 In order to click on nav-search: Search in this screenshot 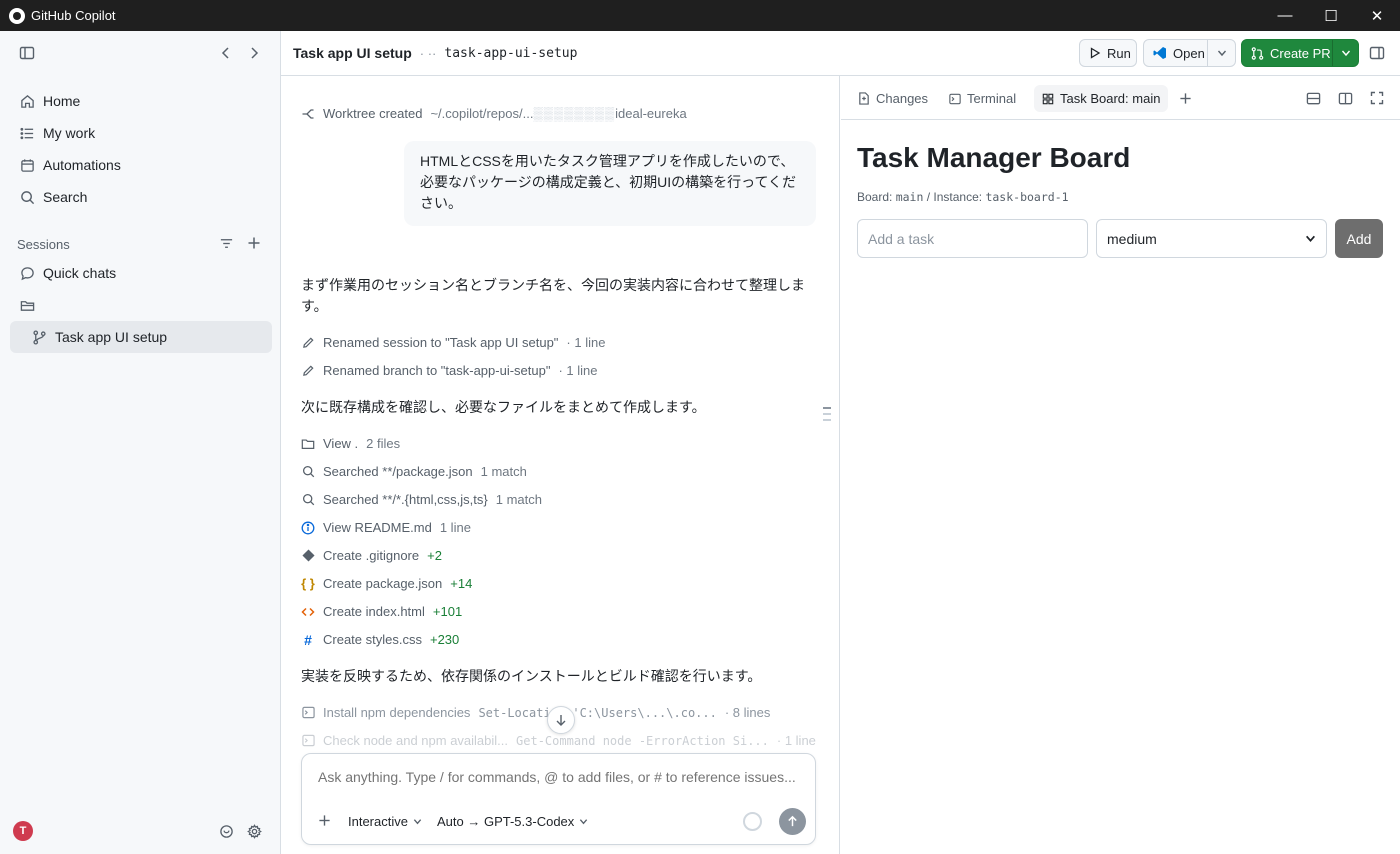, I will do `click(141, 197)`.